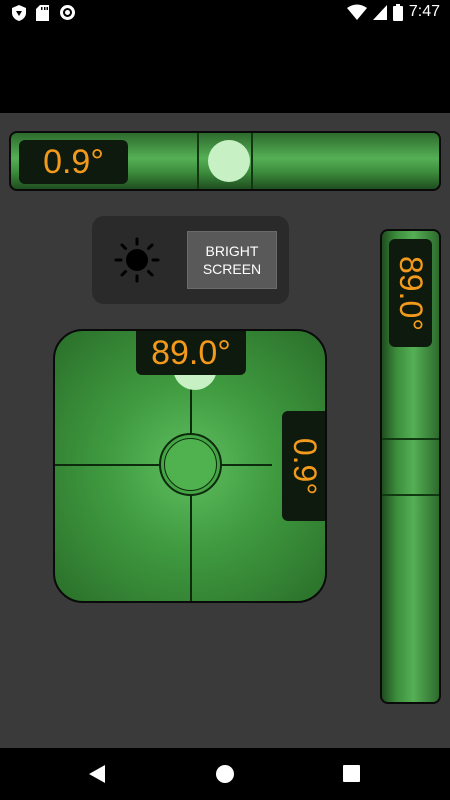 This screenshot has width=450, height=800. I want to click on home-icon, so click(225, 774).